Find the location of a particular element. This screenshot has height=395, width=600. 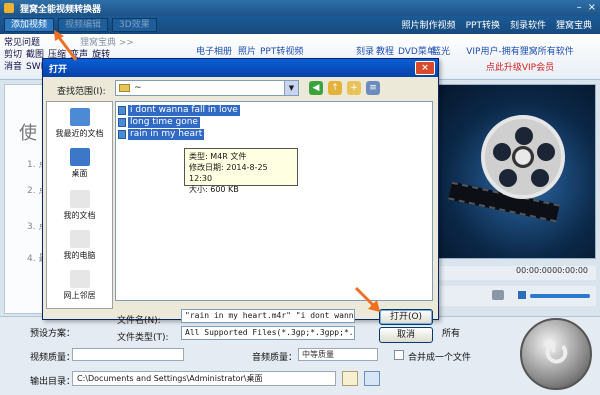

arrow-to-open-button-icon is located at coordinates (367, 299).